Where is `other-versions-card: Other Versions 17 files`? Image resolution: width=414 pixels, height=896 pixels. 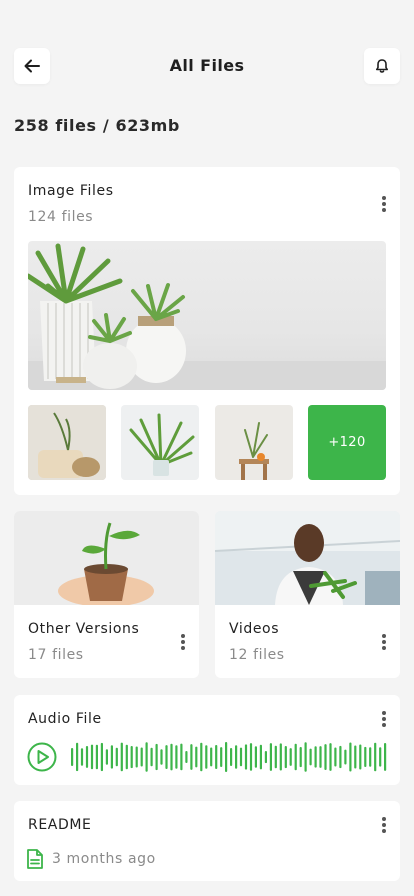
other-versions-card: Other Versions 17 files is located at coordinates (106, 594).